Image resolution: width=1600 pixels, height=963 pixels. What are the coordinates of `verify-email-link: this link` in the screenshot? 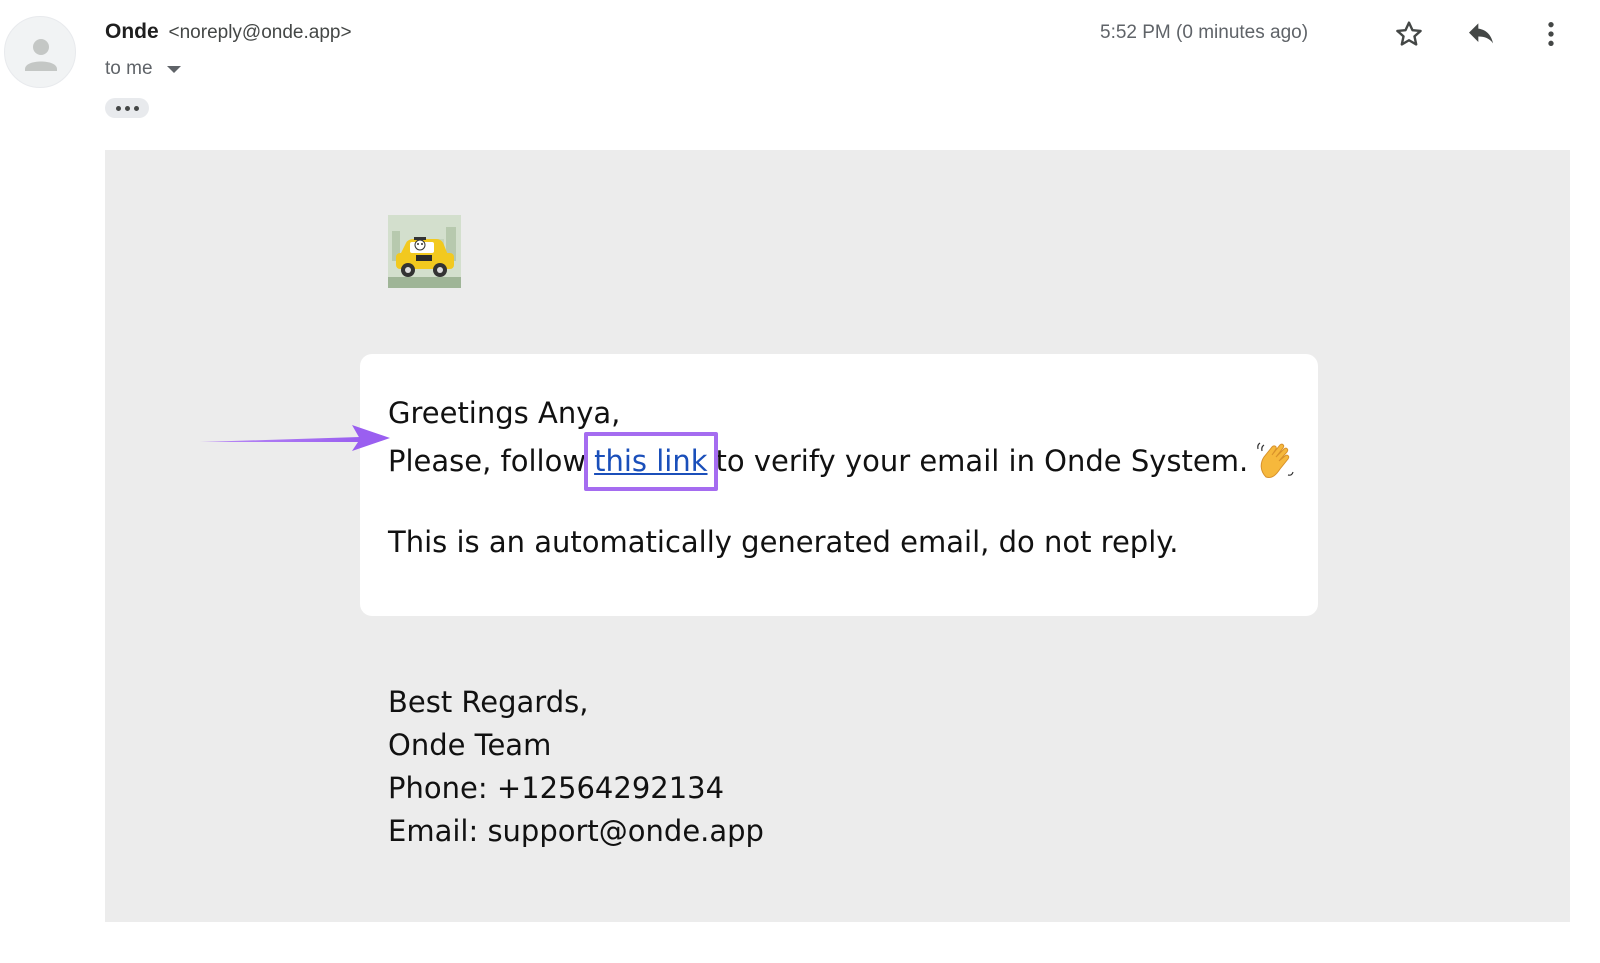 It's located at (651, 461).